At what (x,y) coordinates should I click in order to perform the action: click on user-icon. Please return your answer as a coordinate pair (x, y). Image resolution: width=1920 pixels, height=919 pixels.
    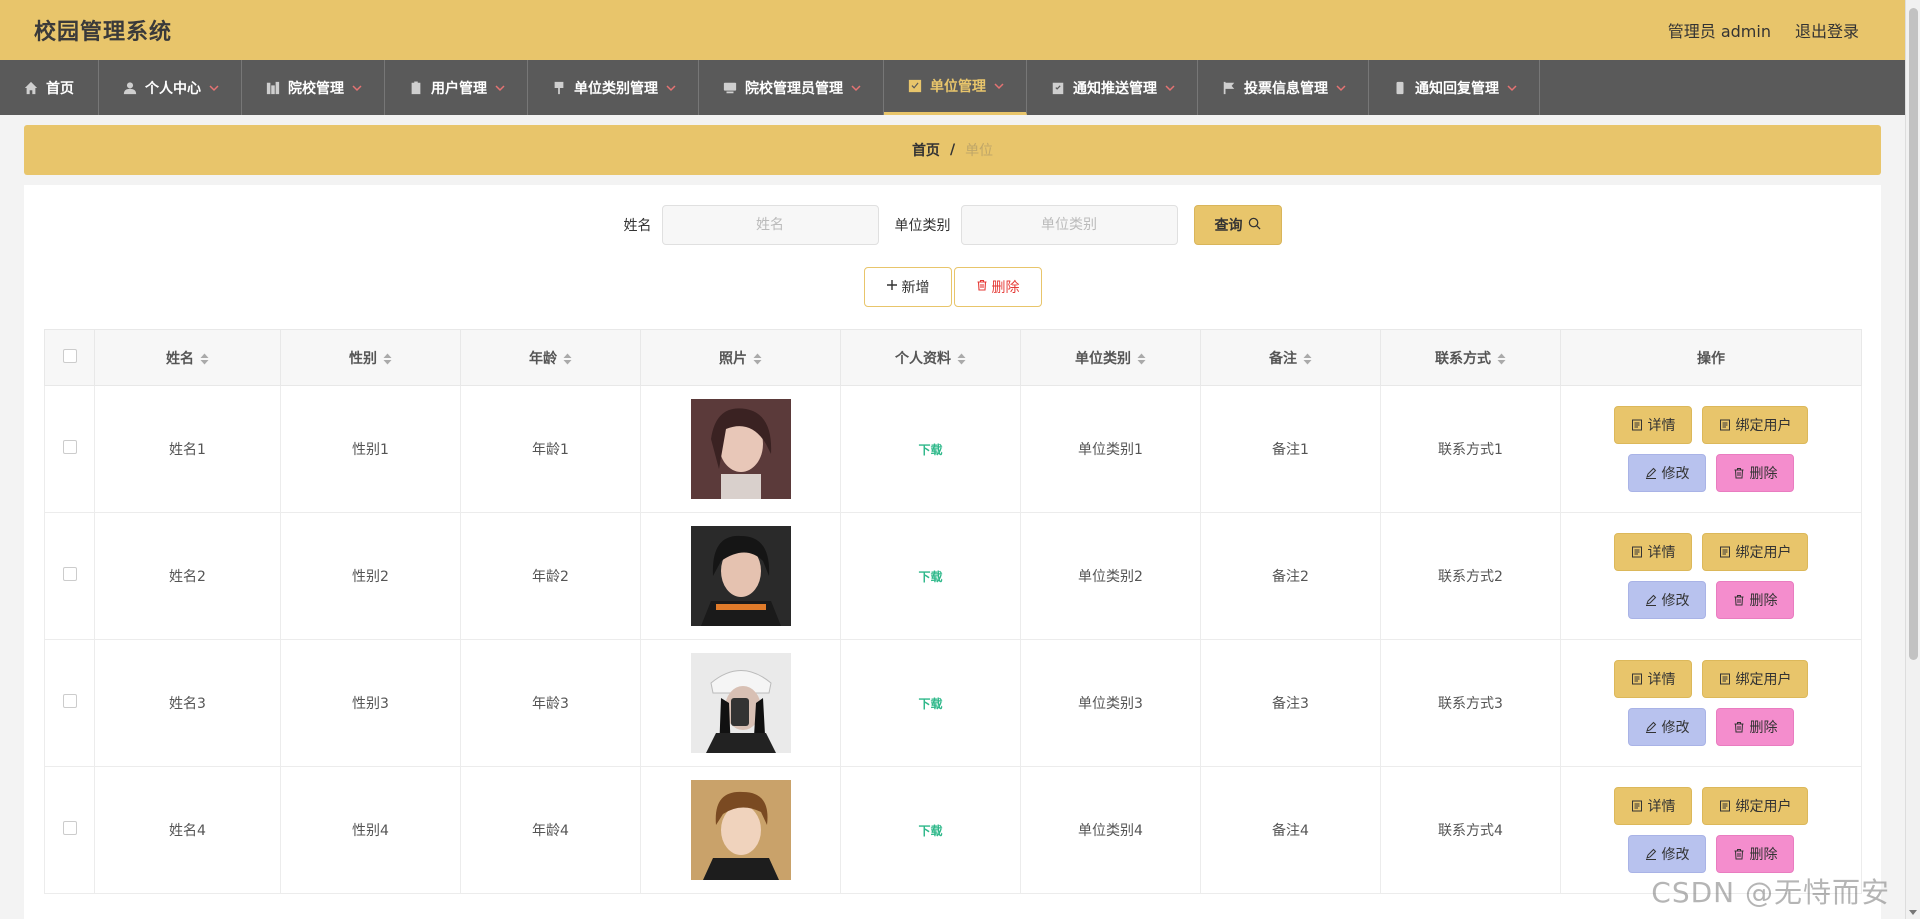
    Looking at the image, I should click on (130, 88).